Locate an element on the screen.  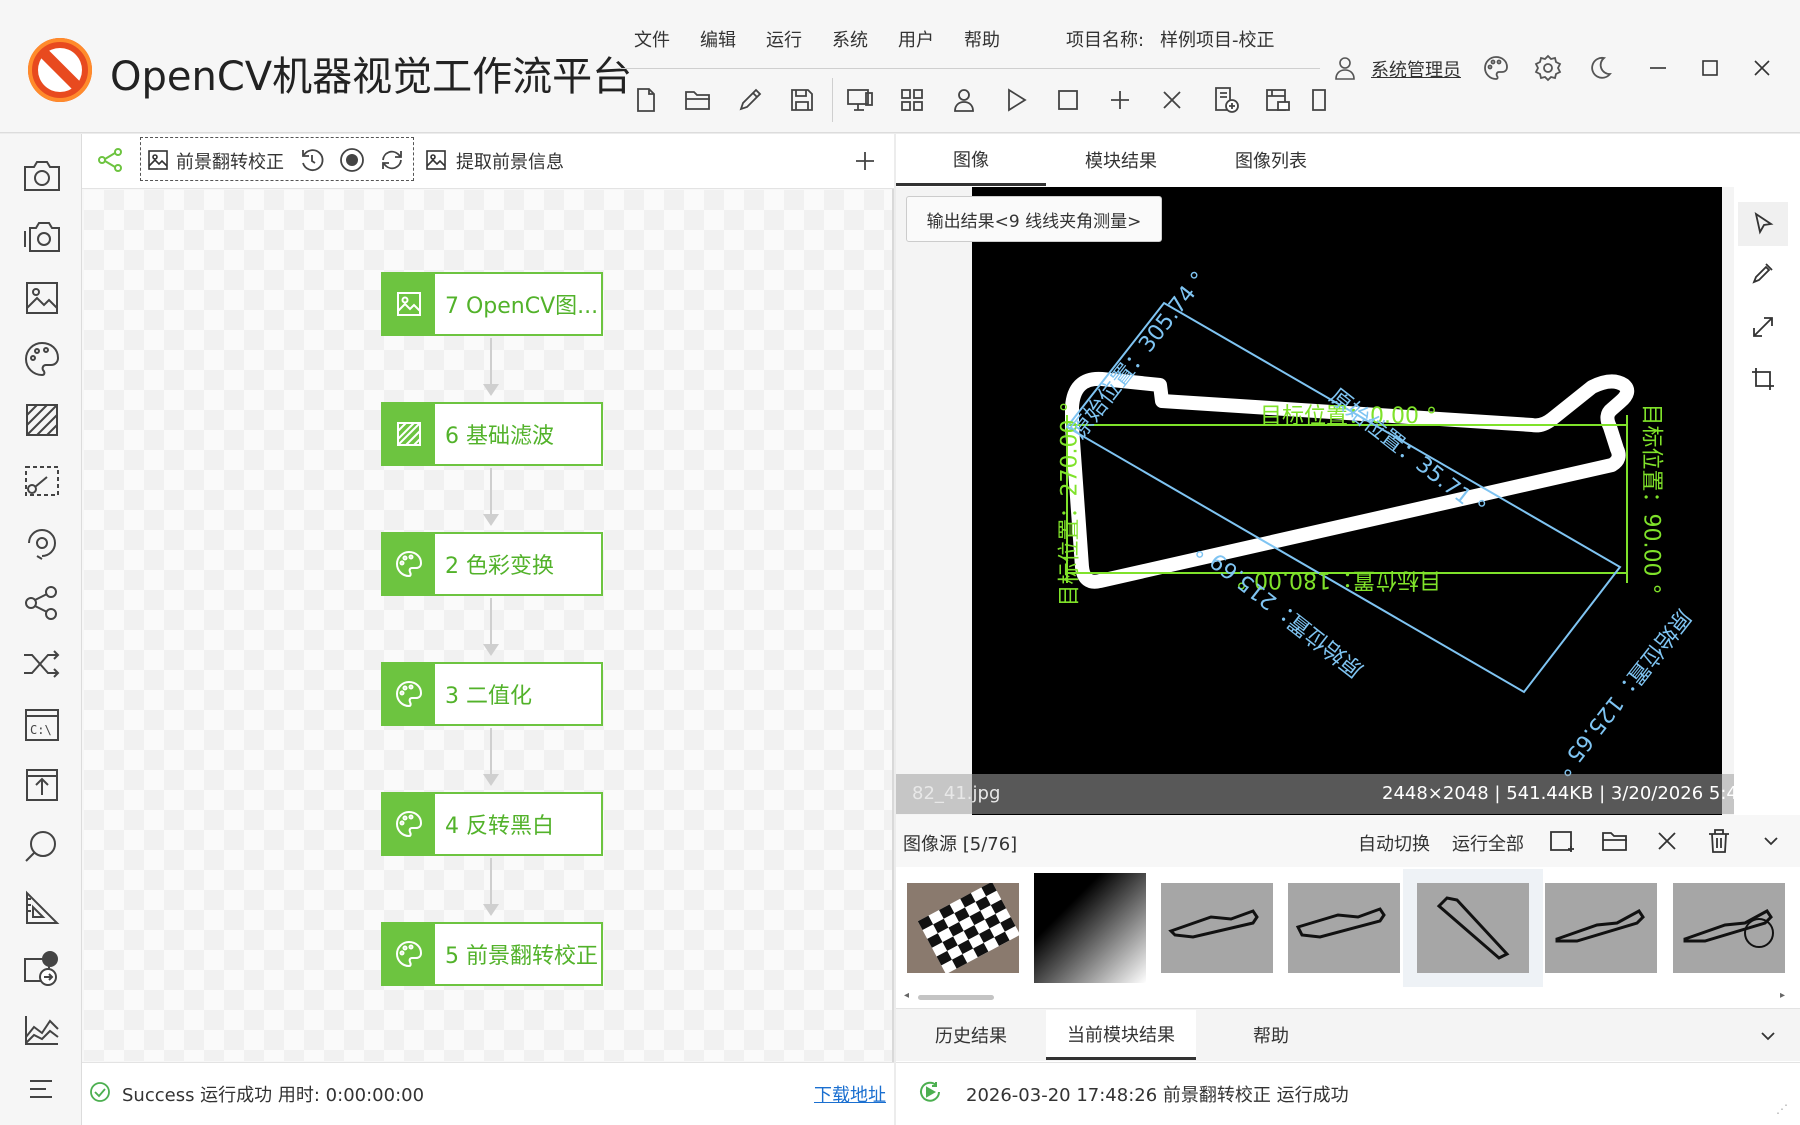
add-icon is located at coordinates (1120, 100).